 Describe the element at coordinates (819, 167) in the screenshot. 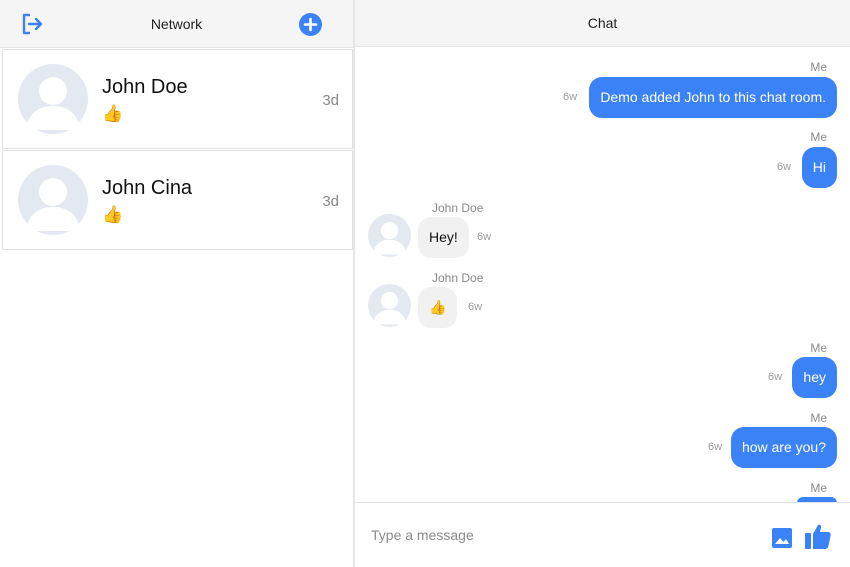

I see `message-bubble: Hi` at that location.